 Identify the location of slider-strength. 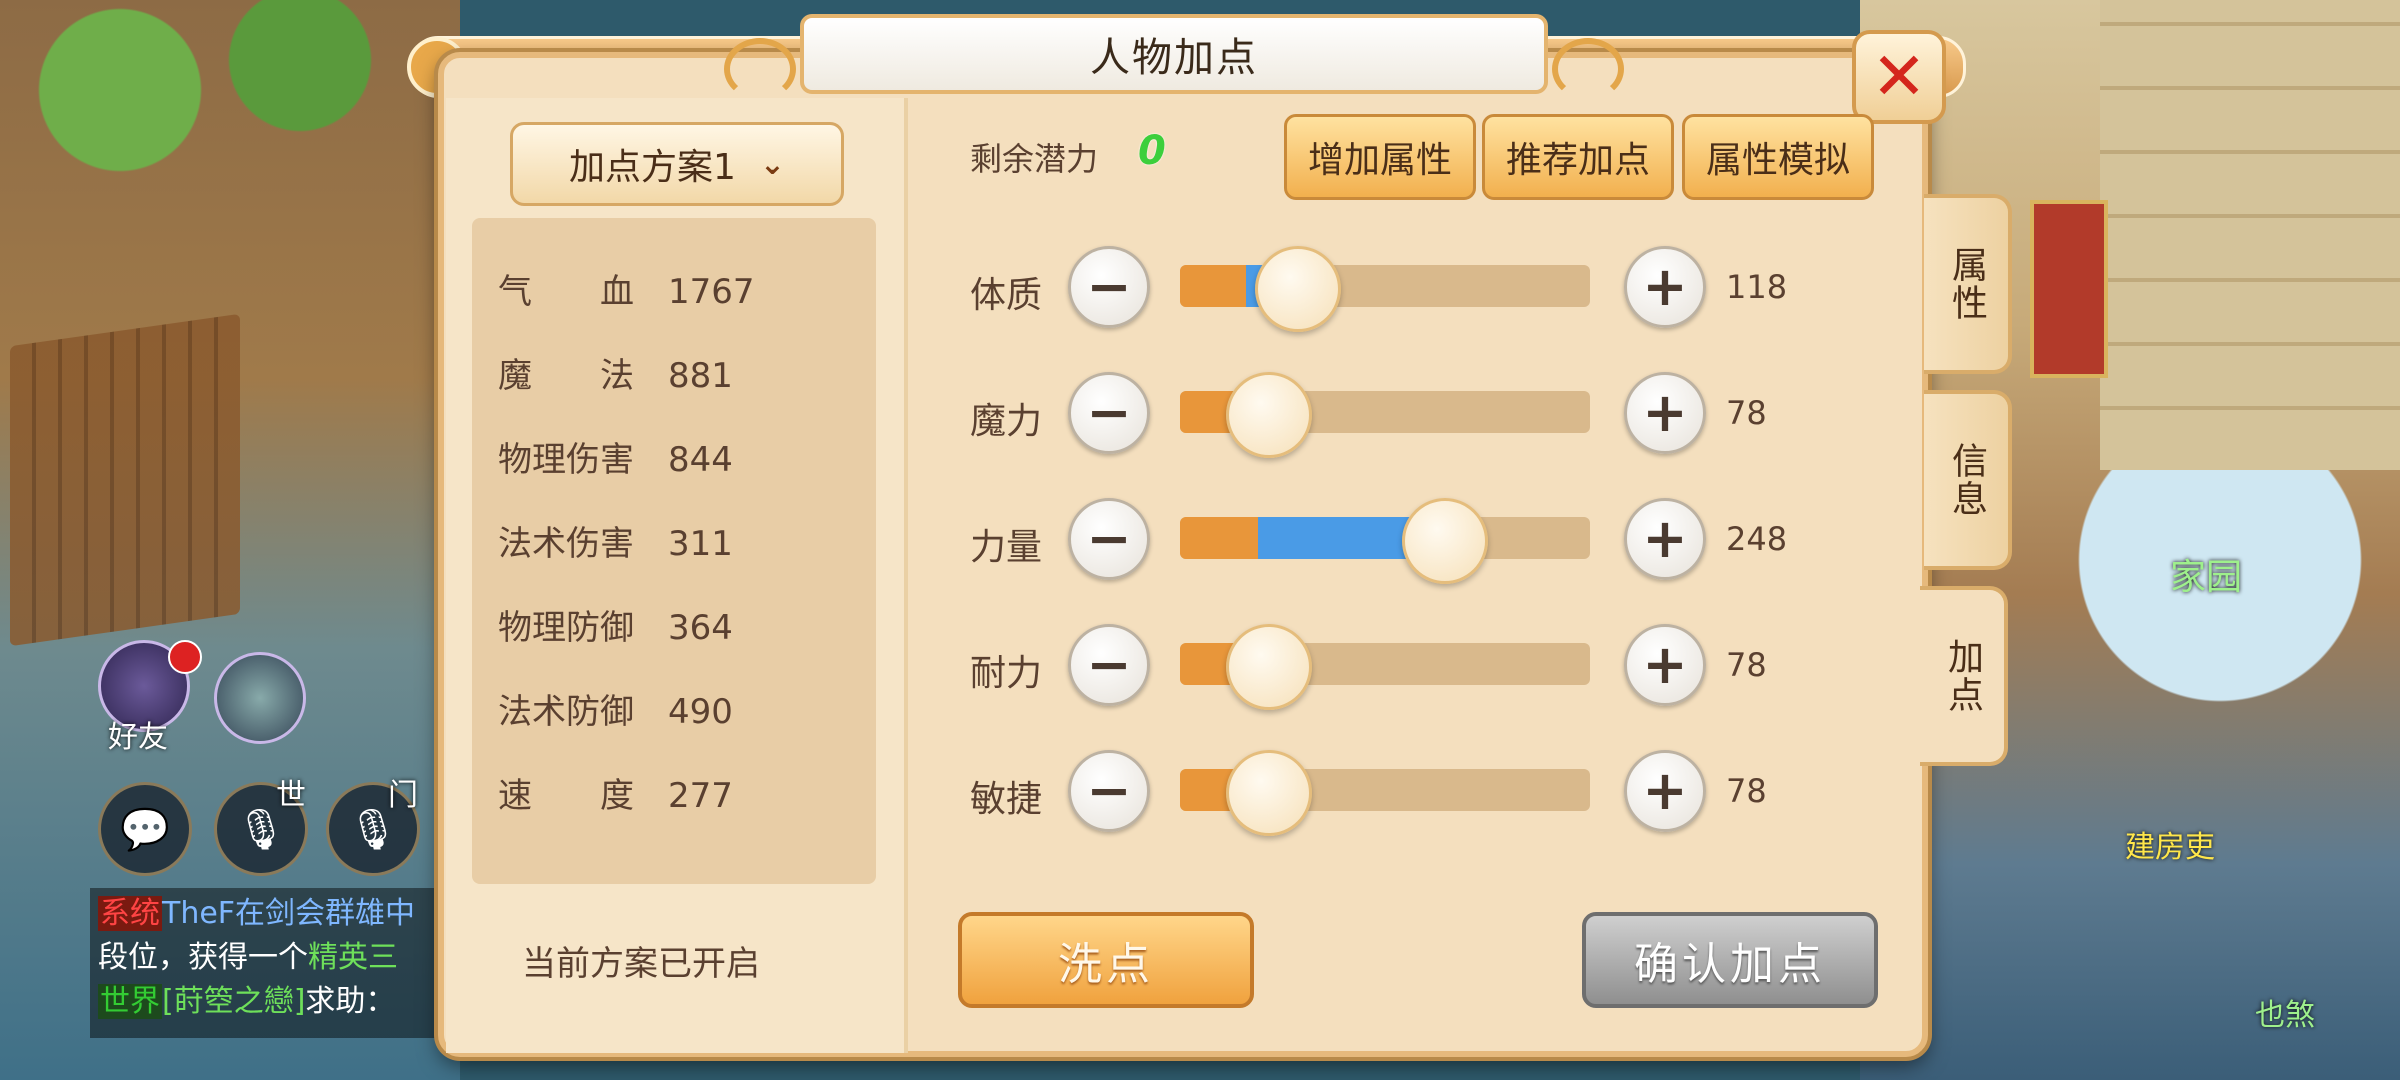
(1385, 541).